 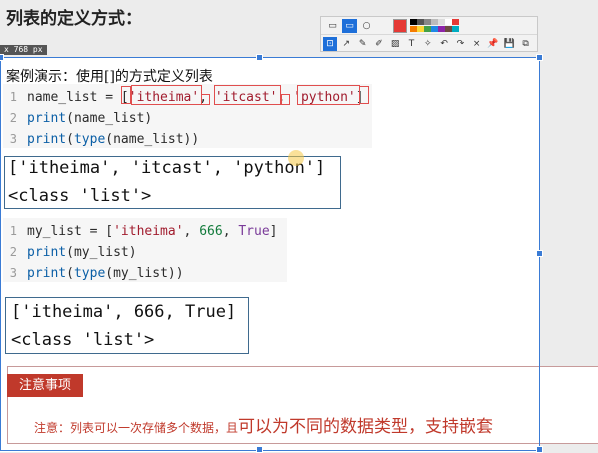 What do you see at coordinates (23, 50) in the screenshot?
I see `dimension-badge: x 768 px` at bounding box center [23, 50].